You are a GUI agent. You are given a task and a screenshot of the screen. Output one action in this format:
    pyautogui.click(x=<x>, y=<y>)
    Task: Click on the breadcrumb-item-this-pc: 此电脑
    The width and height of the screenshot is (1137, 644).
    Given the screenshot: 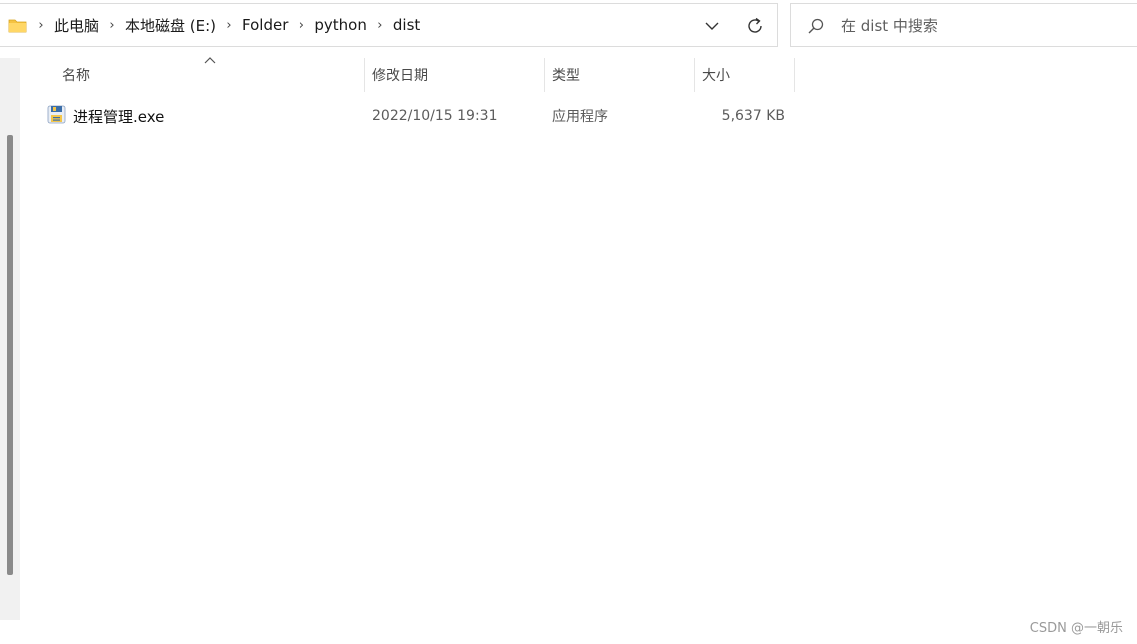 What is the action you would take?
    pyautogui.click(x=76, y=25)
    